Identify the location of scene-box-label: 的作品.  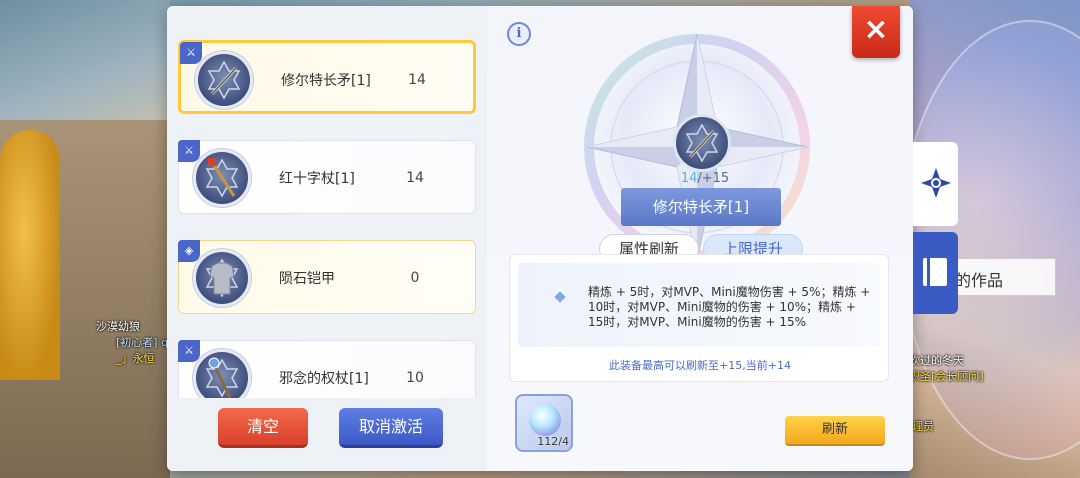
(979, 280).